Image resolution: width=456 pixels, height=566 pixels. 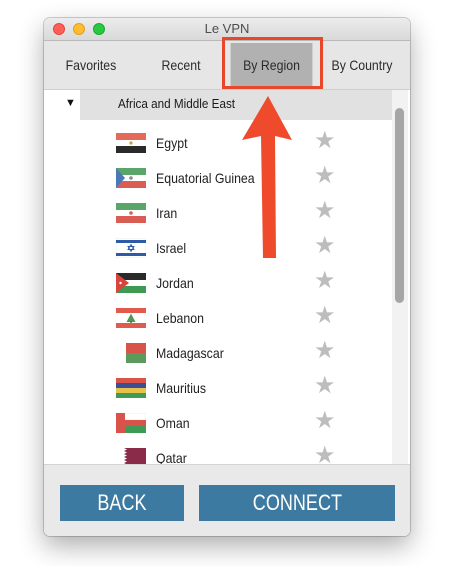 I want to click on tab-favorites: Favorites, so click(x=91, y=65).